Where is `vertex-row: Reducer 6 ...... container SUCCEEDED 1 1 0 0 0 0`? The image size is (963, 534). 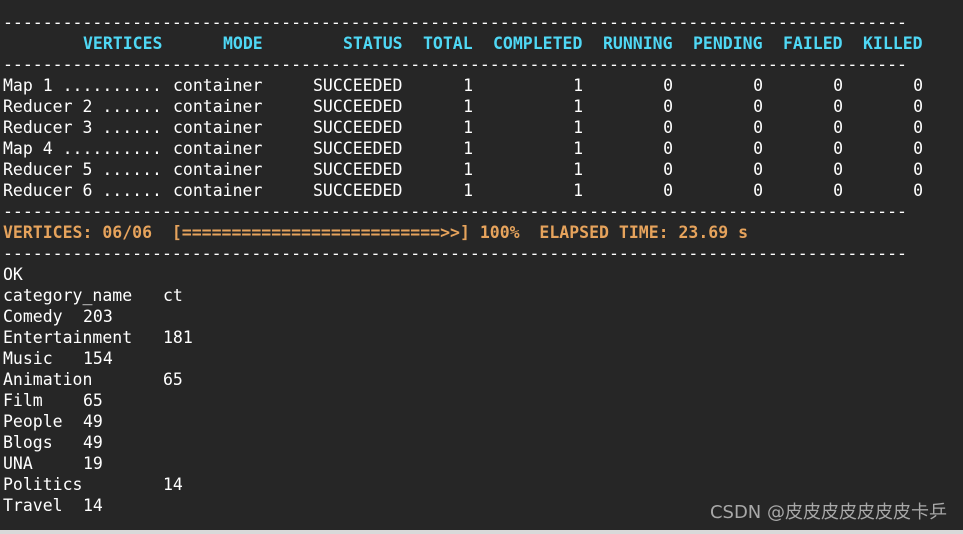
vertex-row: Reducer 6 ...... container SUCCEEDED 1 1 0 0 0 0 is located at coordinates (483, 190).